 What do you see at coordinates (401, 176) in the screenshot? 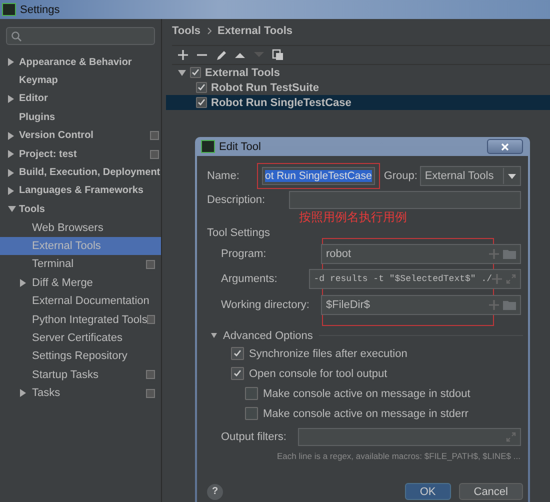
I see `field-label: Group:` at bounding box center [401, 176].